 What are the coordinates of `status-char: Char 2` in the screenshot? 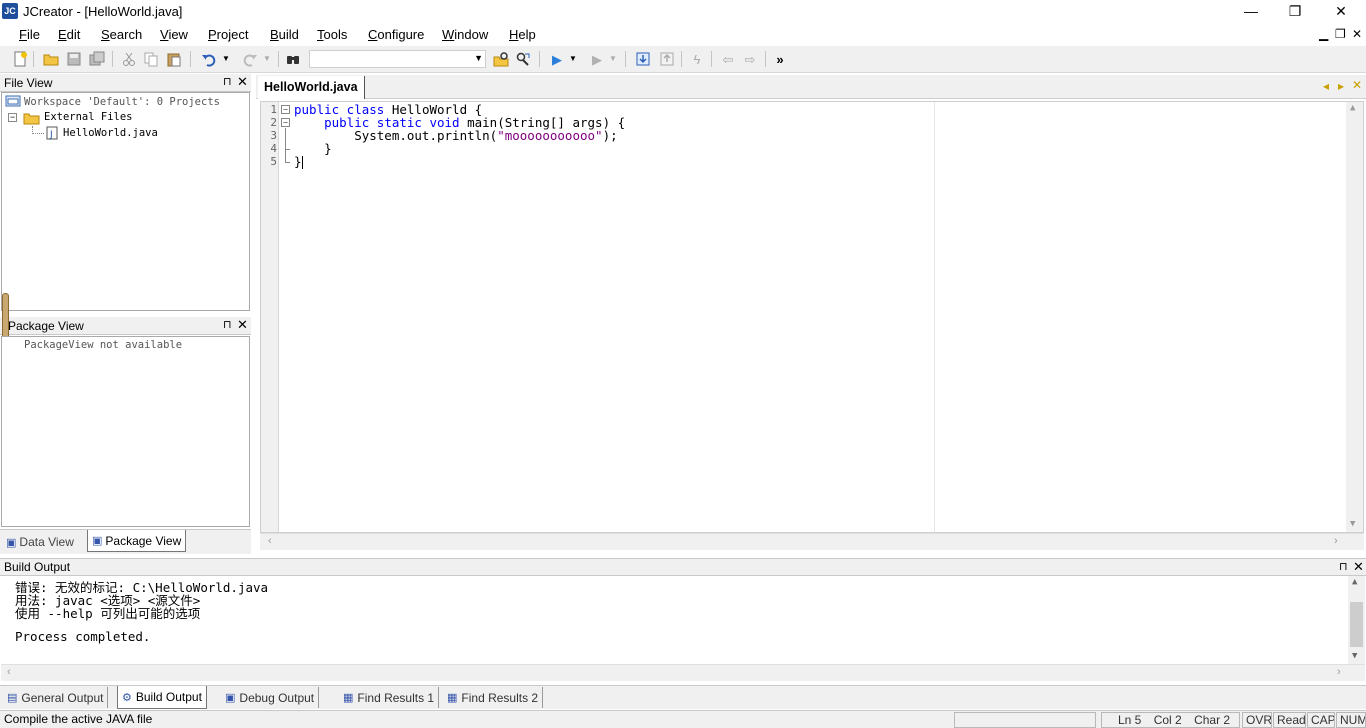 It's located at (1212, 720).